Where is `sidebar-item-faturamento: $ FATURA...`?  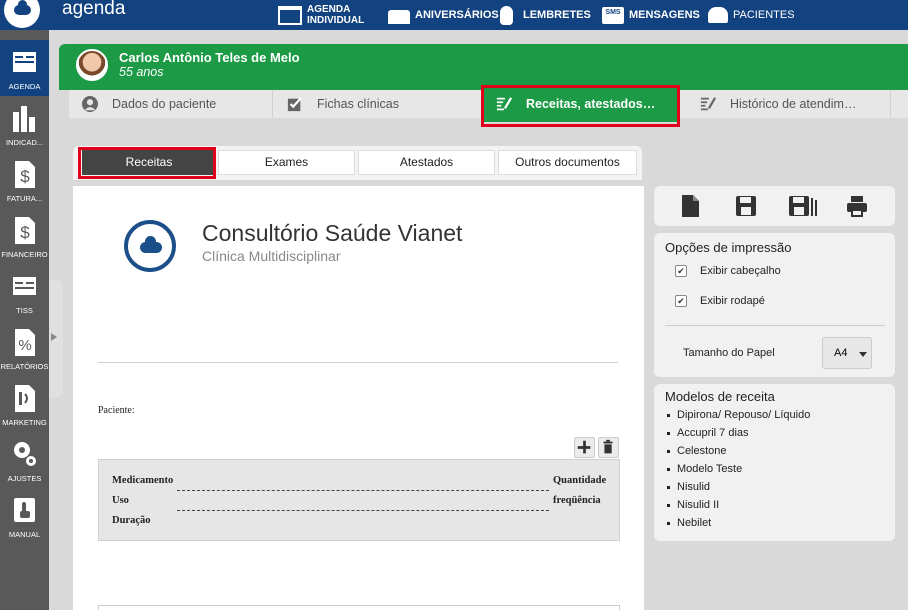 sidebar-item-faturamento: $ FATURA... is located at coordinates (24, 180).